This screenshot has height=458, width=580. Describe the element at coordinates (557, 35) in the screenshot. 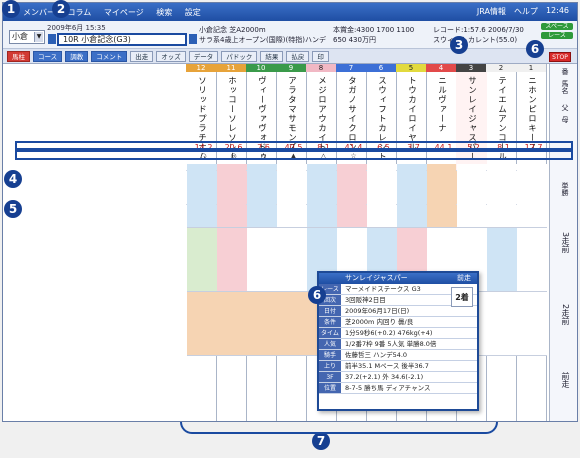

I see `status-badge: レース` at that location.